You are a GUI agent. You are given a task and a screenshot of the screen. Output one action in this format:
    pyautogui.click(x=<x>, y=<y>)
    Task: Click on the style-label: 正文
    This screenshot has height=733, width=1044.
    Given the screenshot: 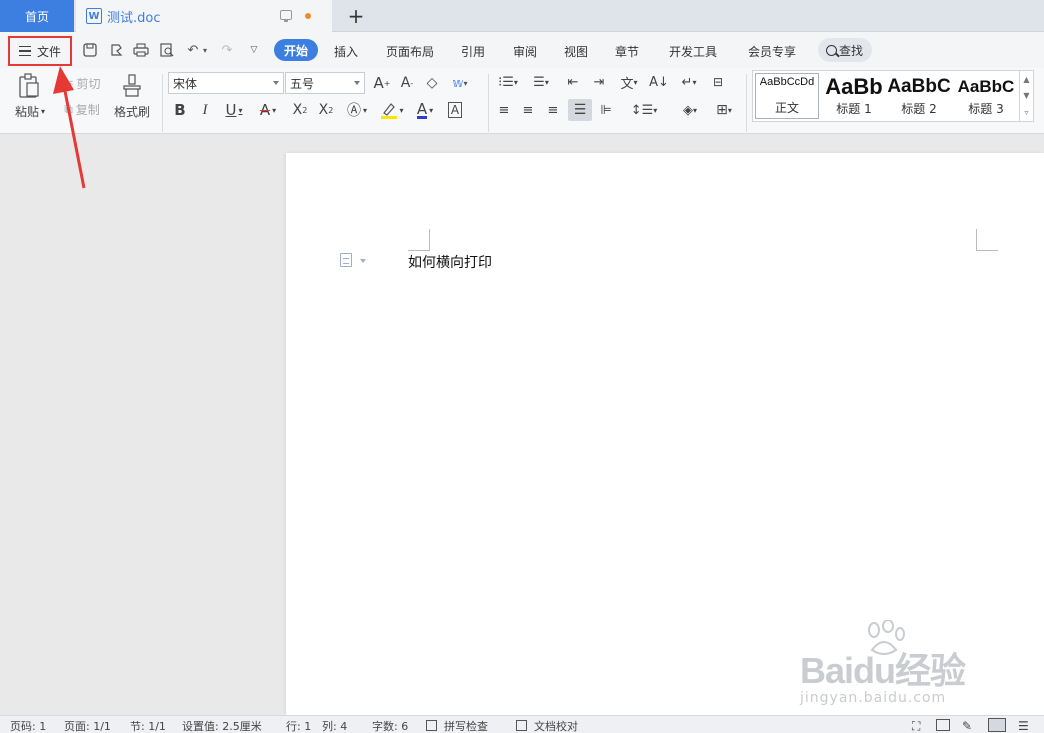 What is the action you would take?
    pyautogui.click(x=786, y=108)
    